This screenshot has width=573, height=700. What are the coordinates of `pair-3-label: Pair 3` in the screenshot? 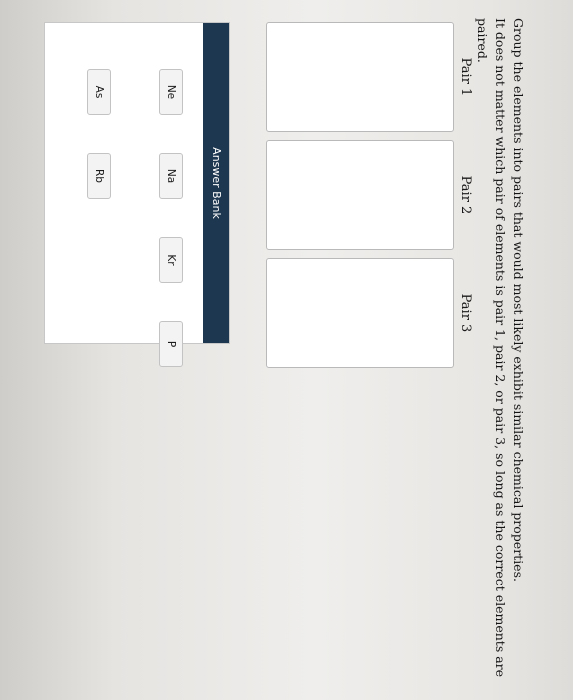 It's located at (465, 313).